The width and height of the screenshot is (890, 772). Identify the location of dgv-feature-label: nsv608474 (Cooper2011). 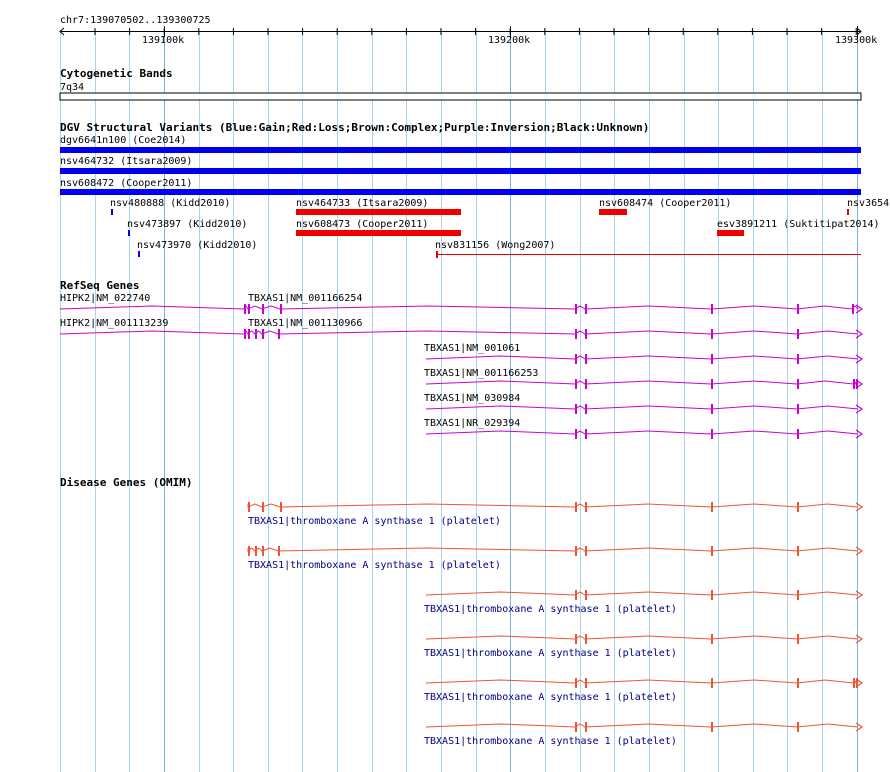
(665, 203).